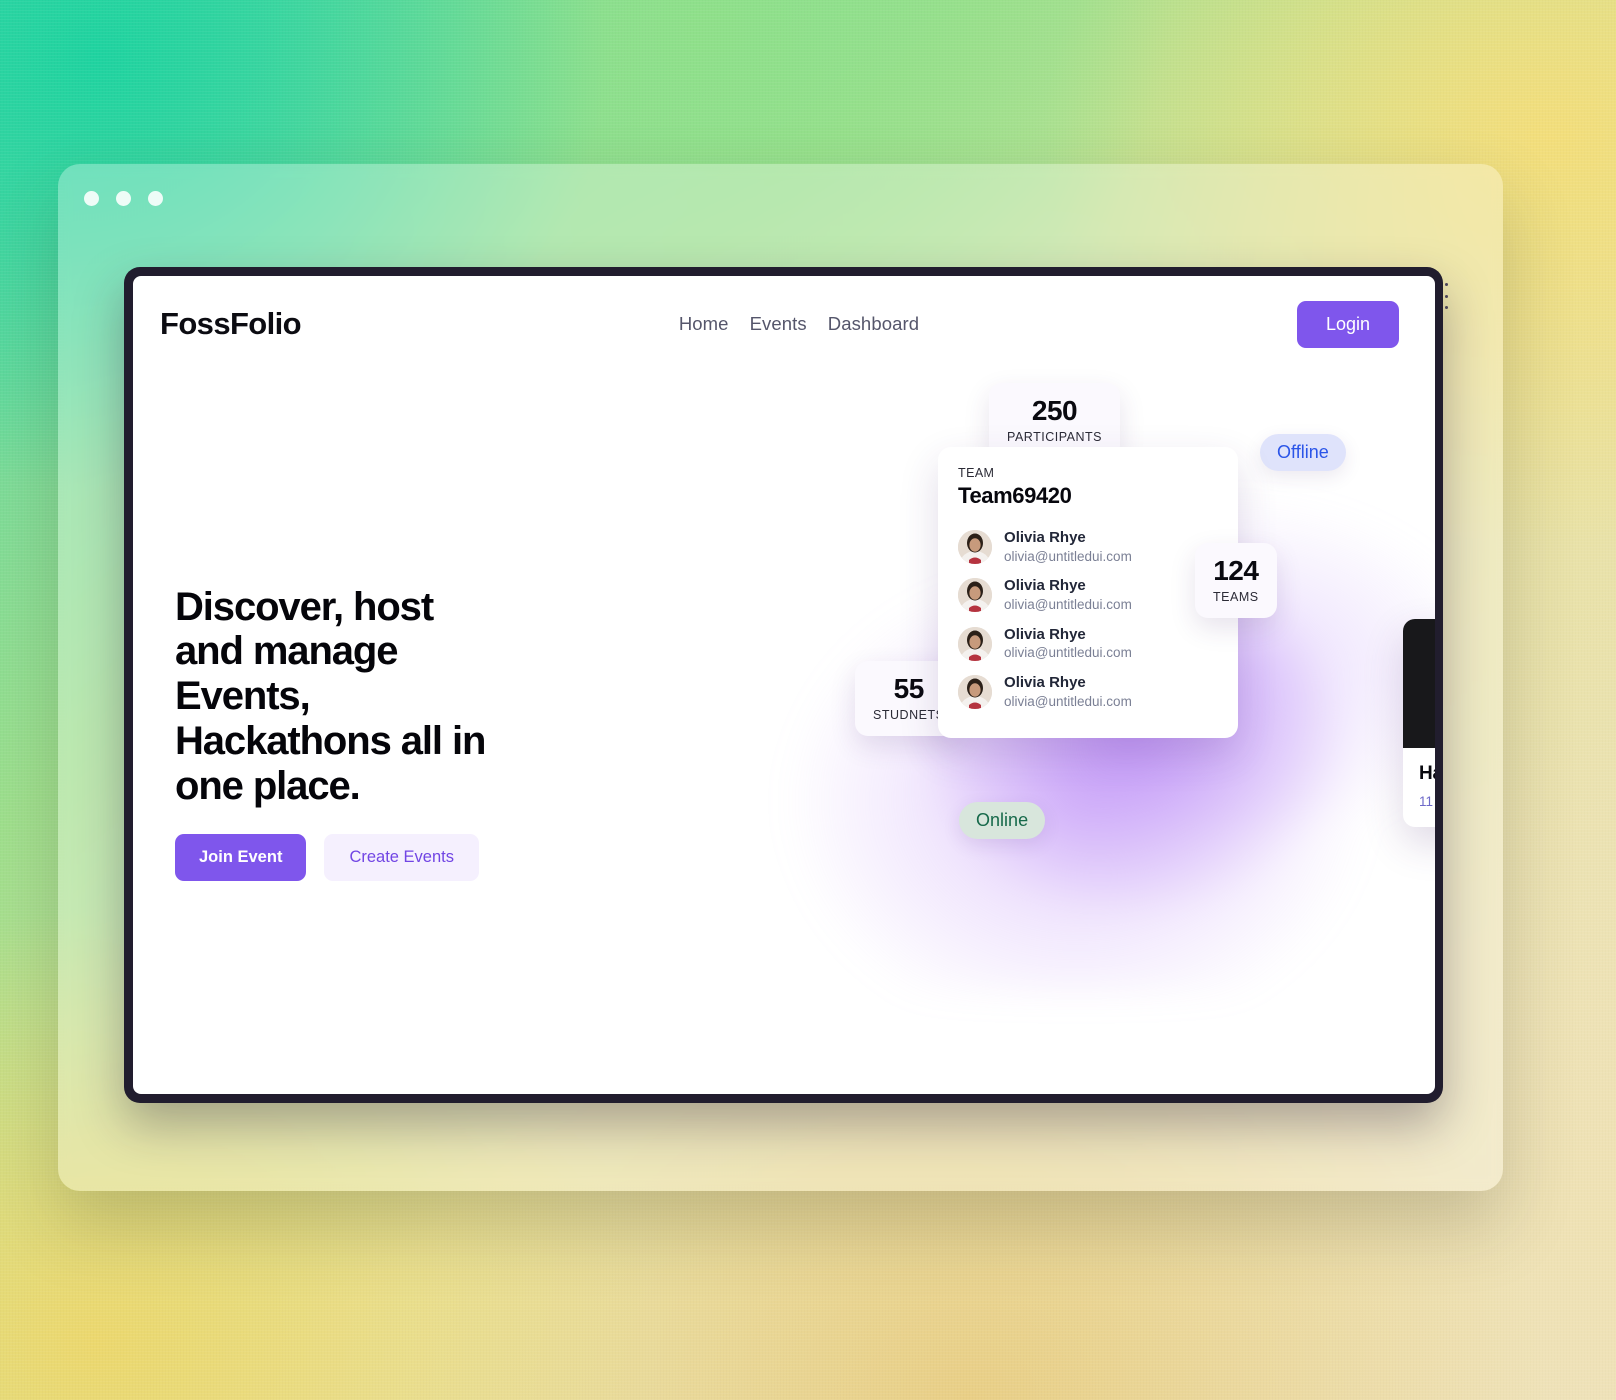 This screenshot has width=1616, height=1400. Describe the element at coordinates (155, 198) in the screenshot. I see `maximize-dot` at that location.